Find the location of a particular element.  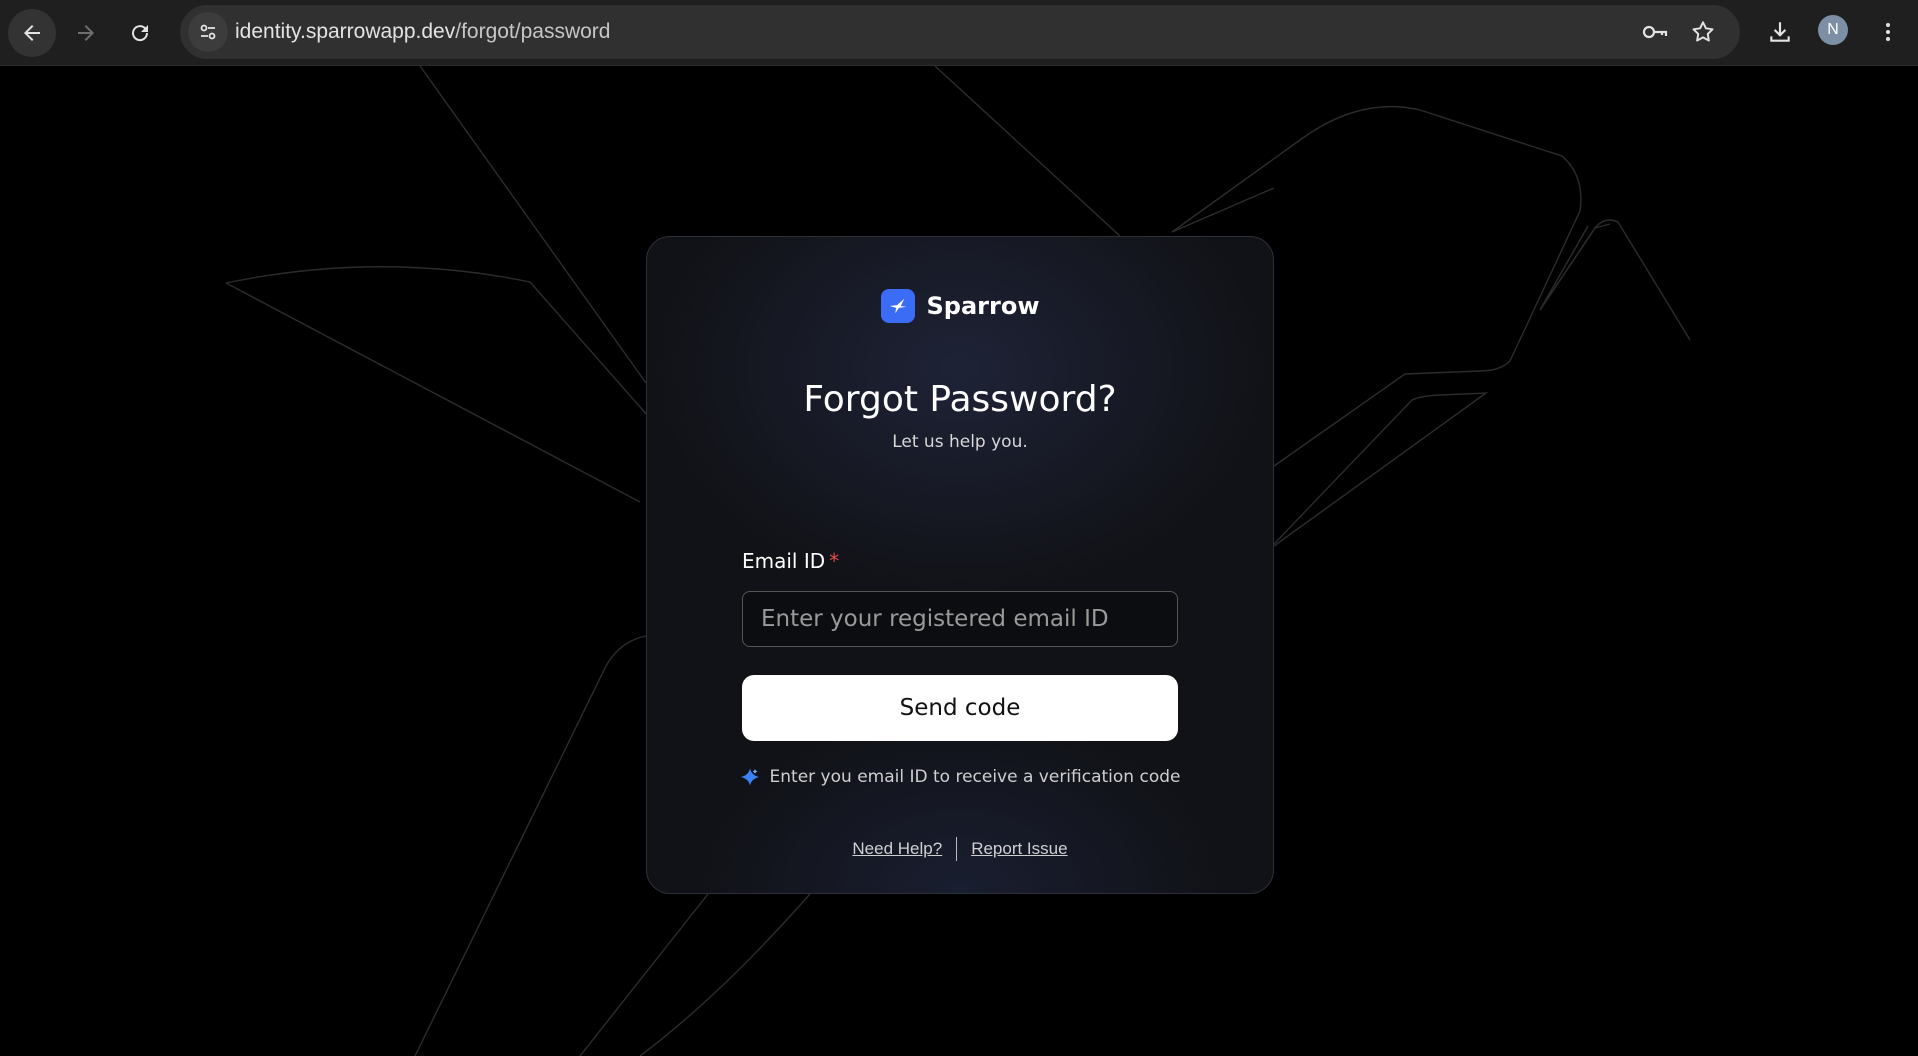

download-icon is located at coordinates (1780, 32).